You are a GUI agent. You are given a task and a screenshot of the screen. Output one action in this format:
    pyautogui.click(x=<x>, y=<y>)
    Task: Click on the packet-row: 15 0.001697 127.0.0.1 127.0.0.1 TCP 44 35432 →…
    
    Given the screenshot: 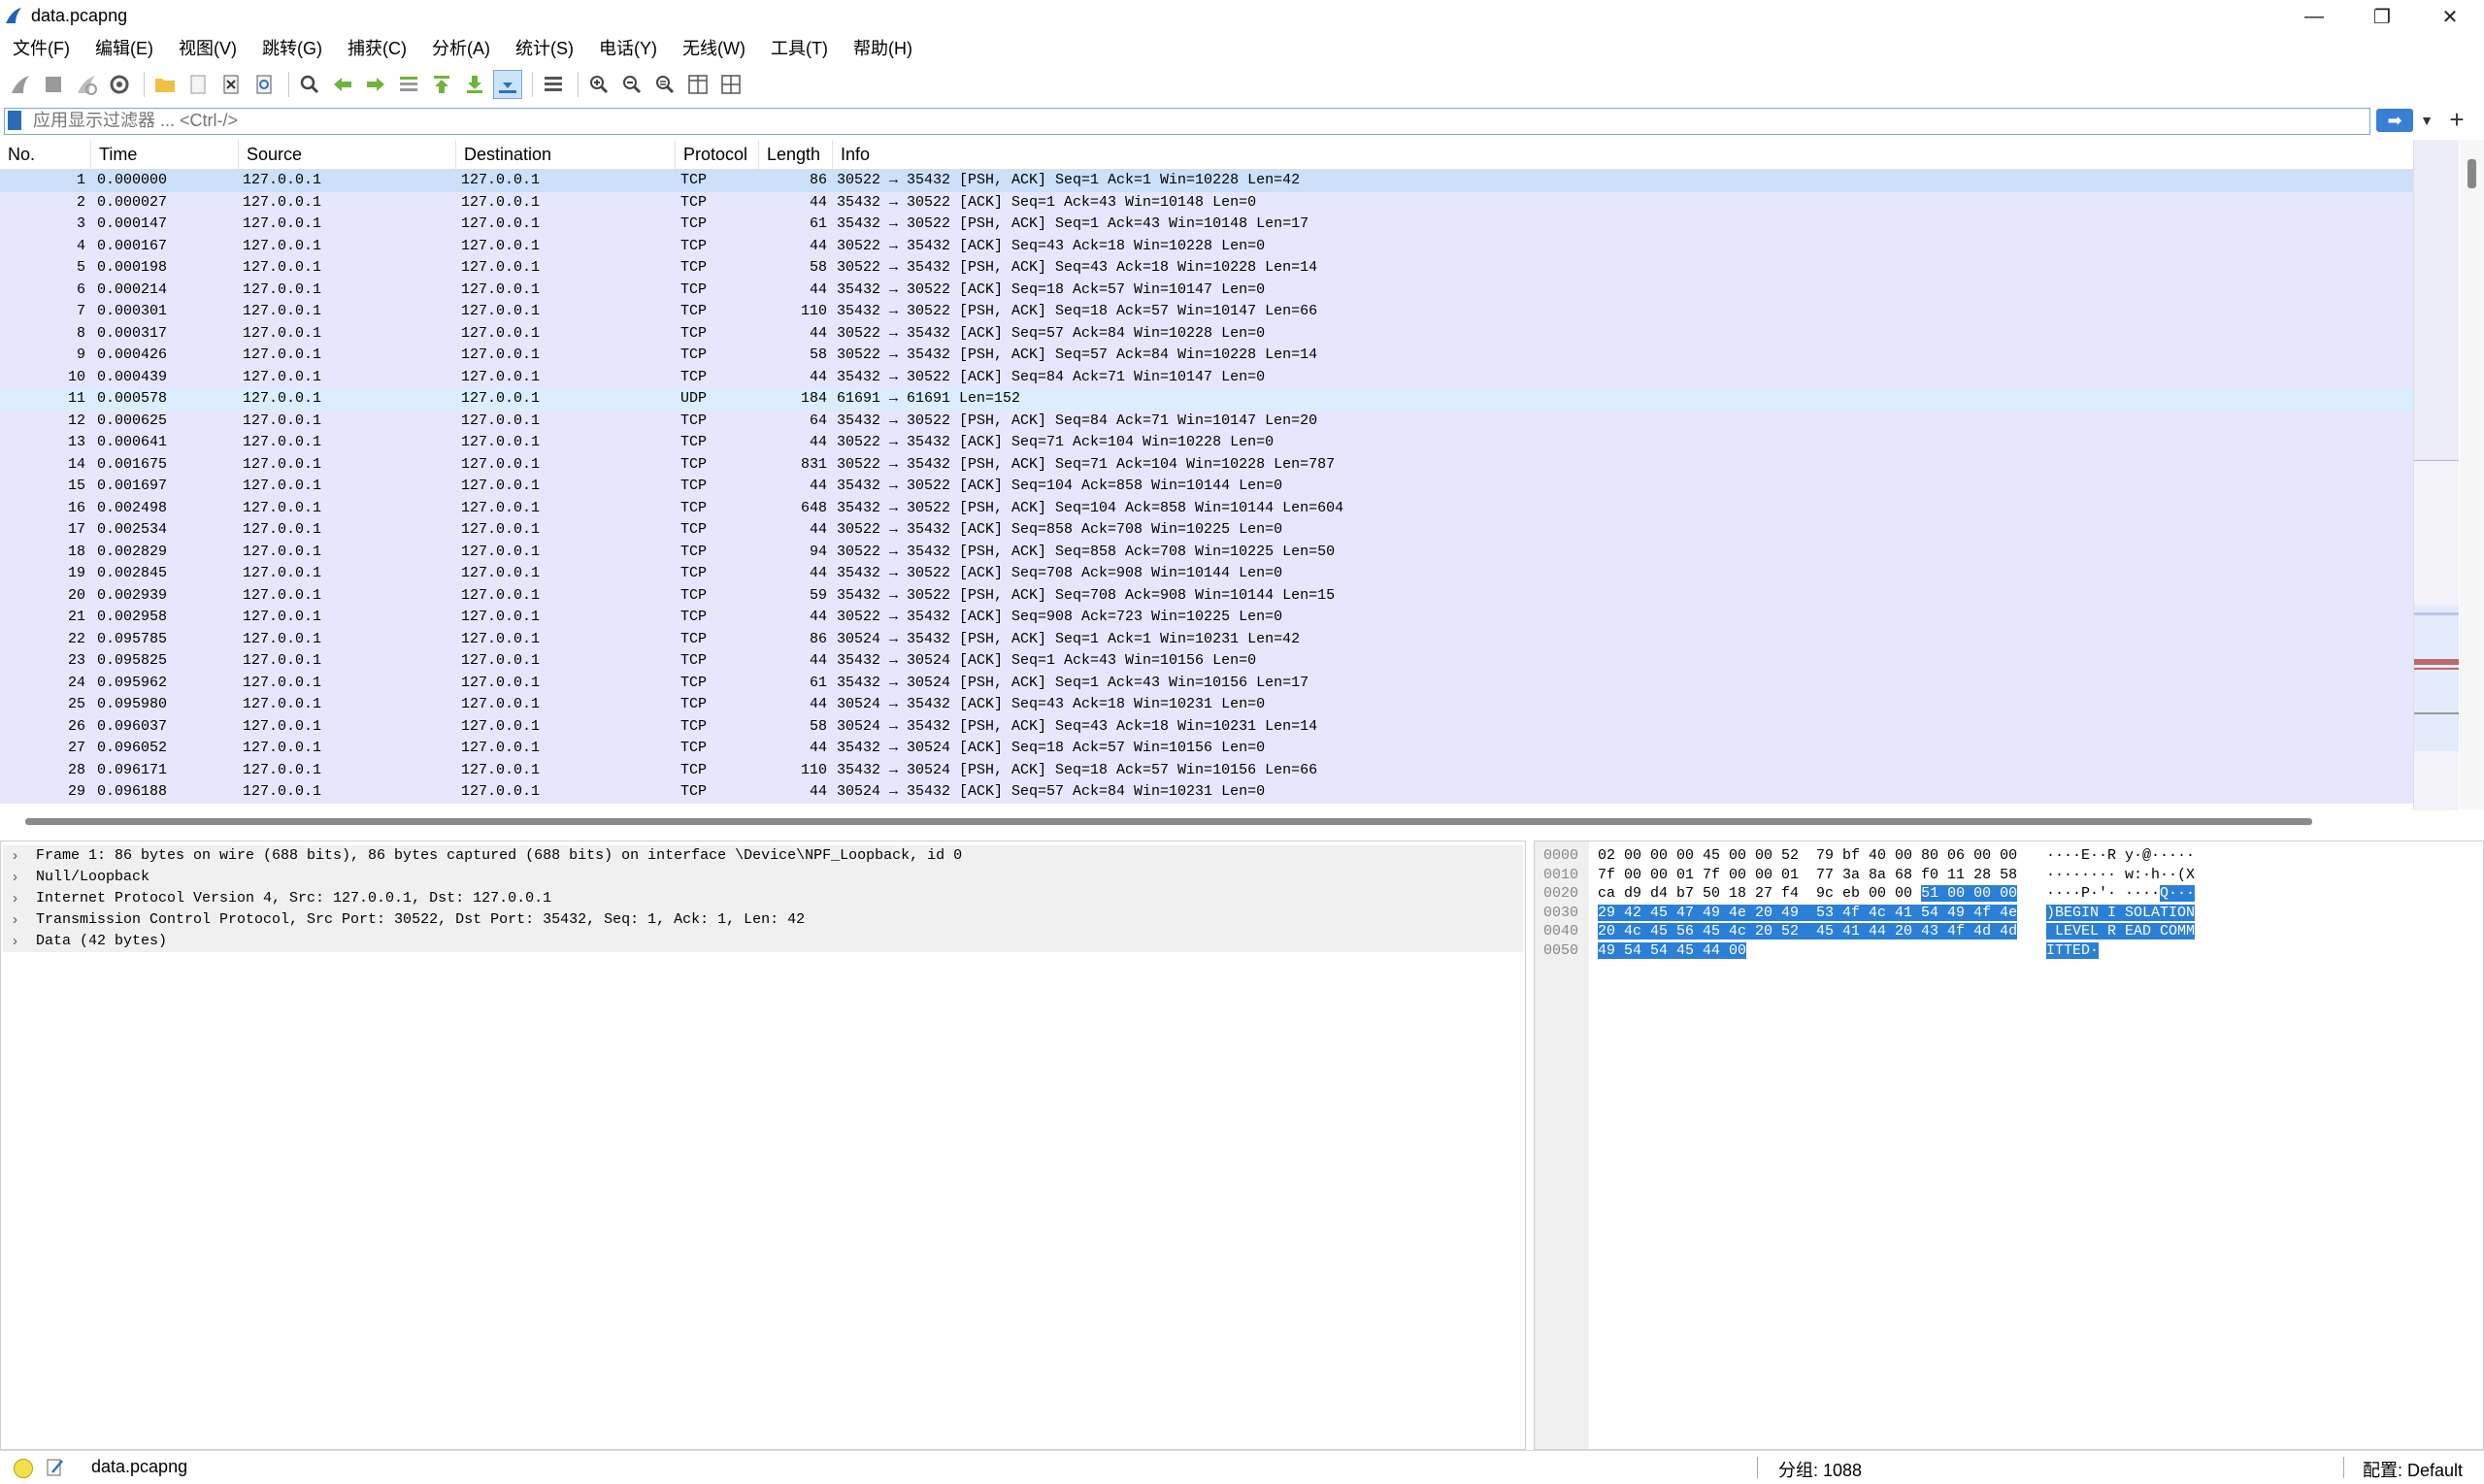 What is the action you would take?
    pyautogui.click(x=1206, y=487)
    